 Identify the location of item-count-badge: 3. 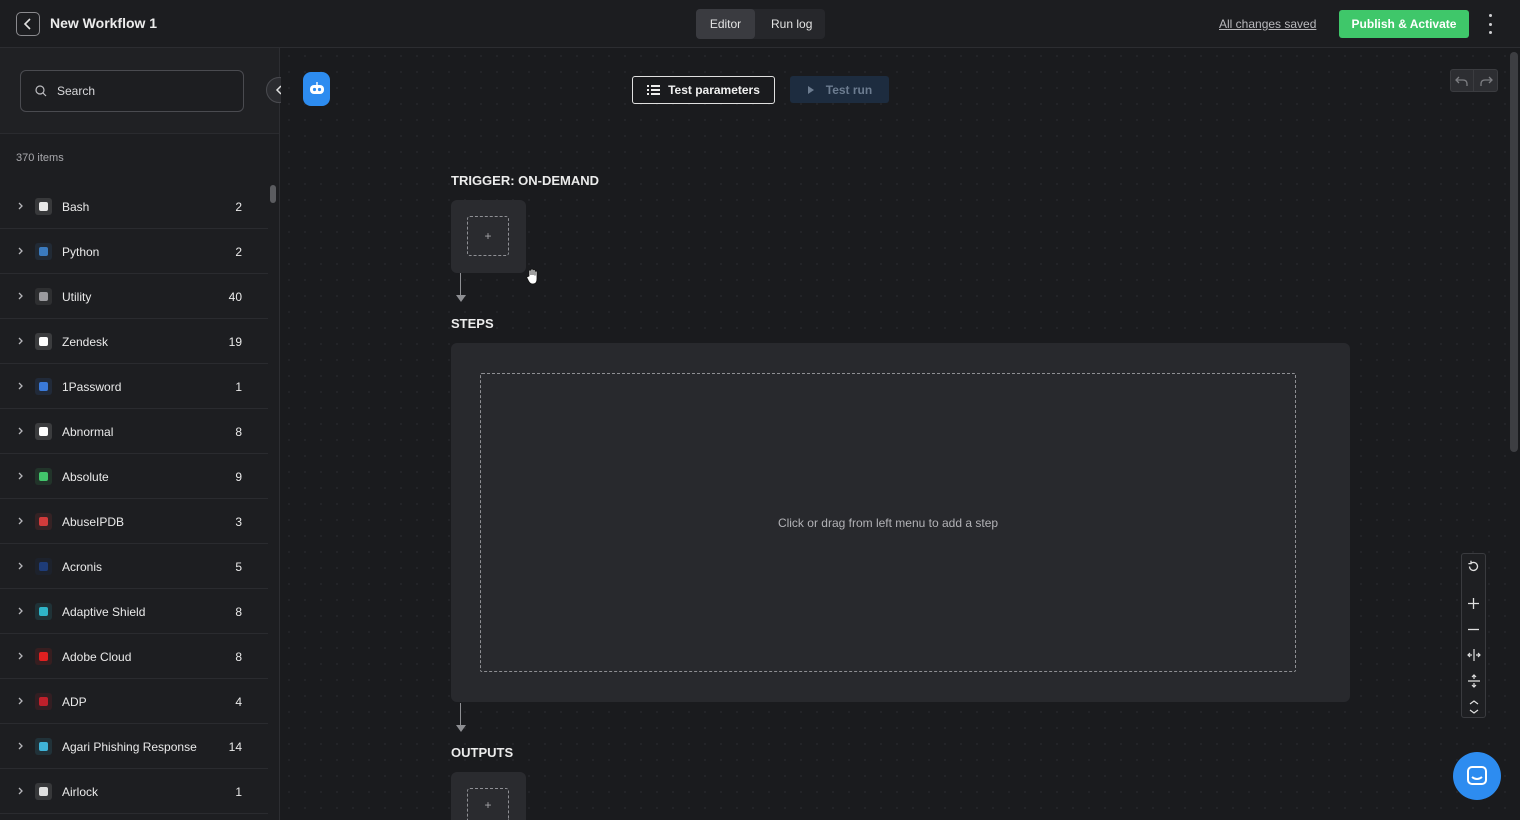
(238, 522).